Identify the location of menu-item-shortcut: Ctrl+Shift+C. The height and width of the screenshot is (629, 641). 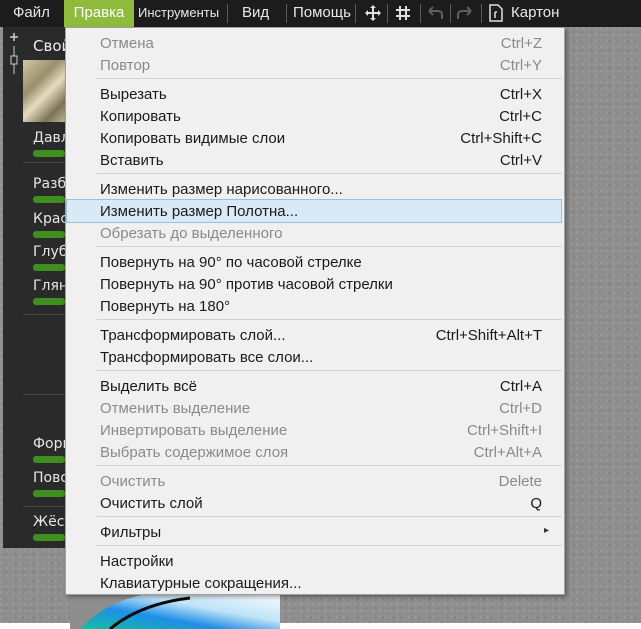
(501, 138).